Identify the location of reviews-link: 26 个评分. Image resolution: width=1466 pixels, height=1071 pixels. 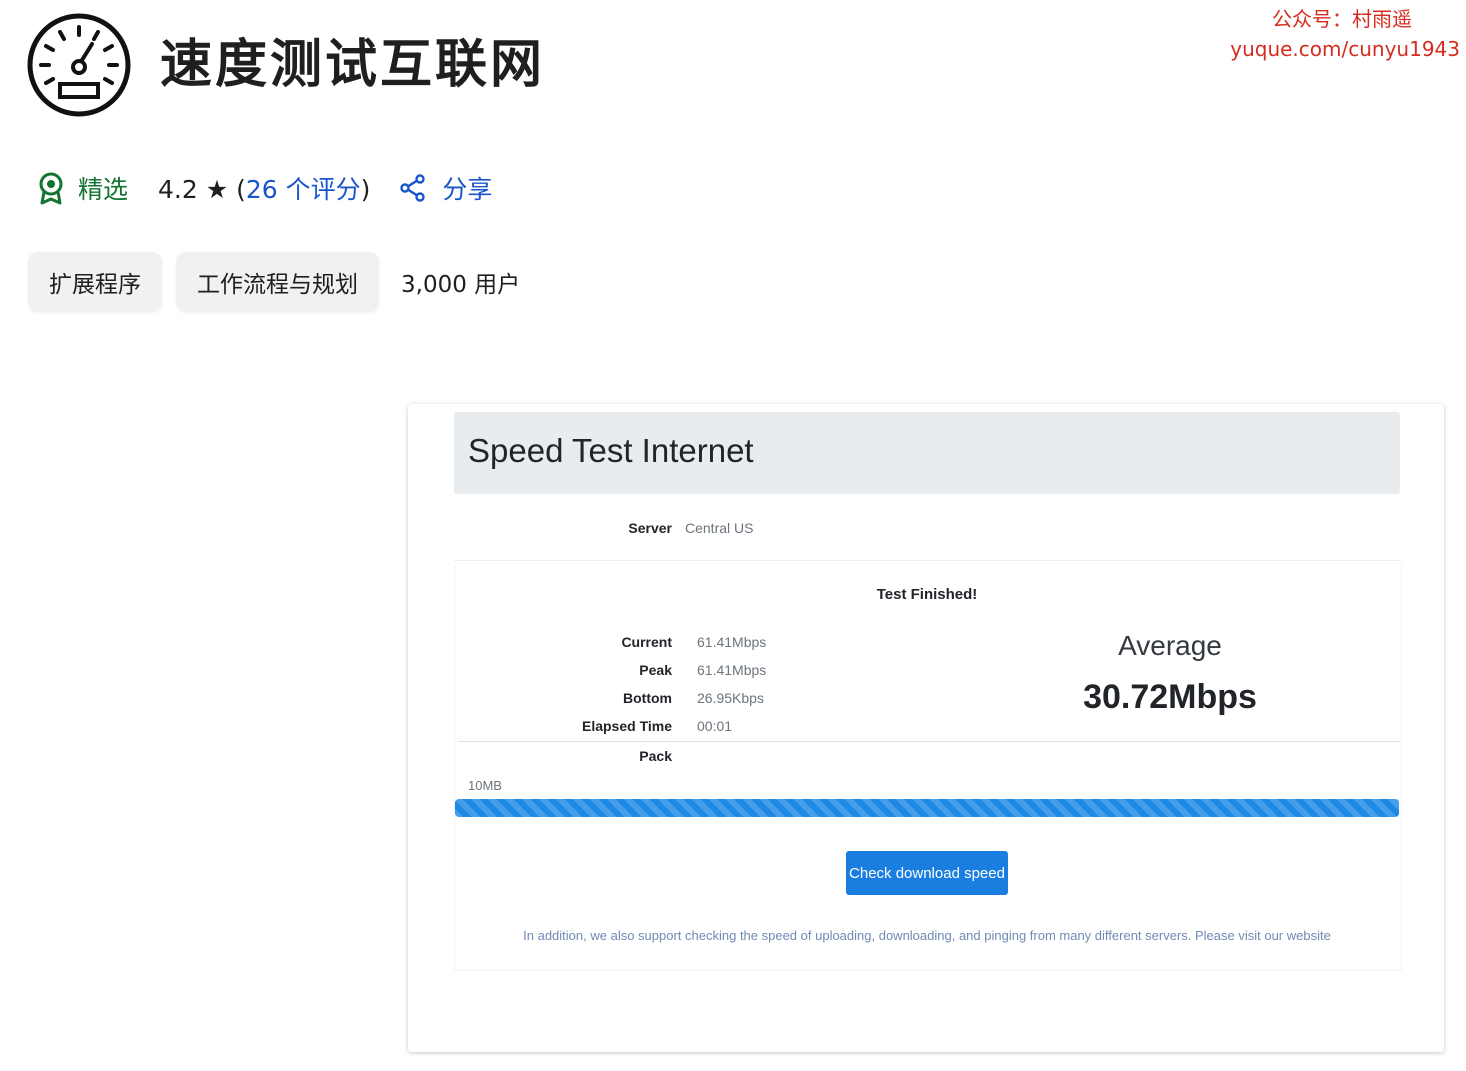
(303, 189).